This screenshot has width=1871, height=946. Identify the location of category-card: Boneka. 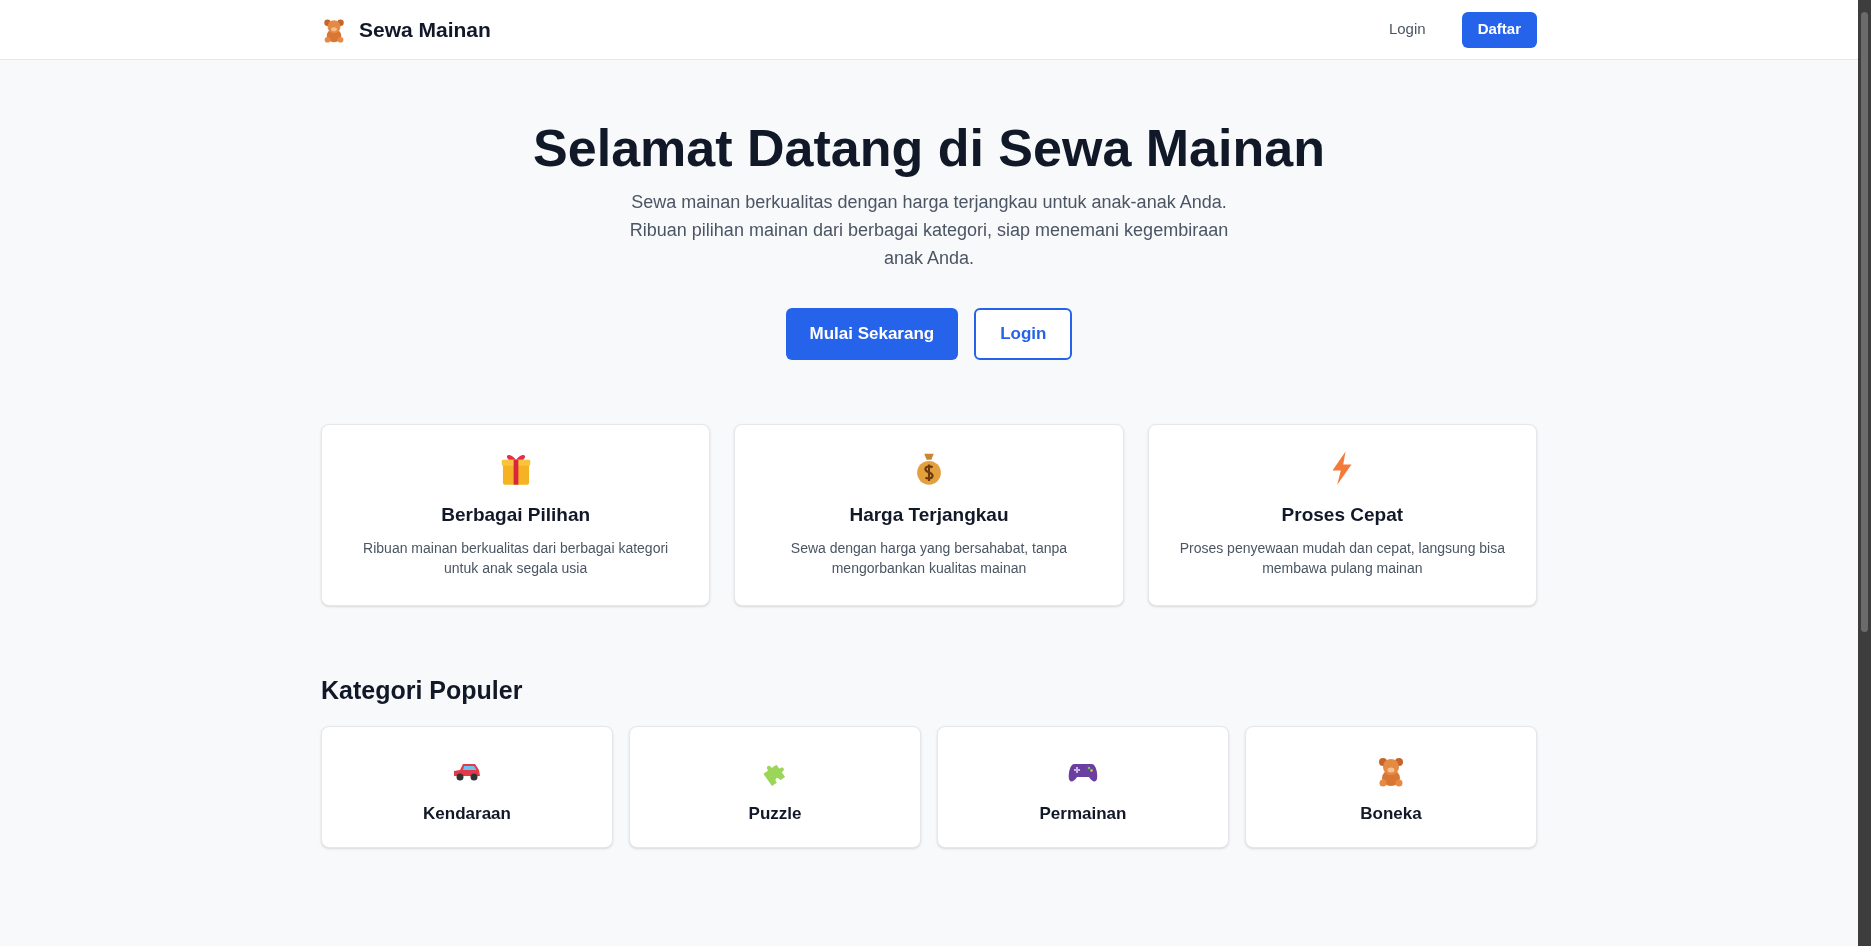
(1391, 786).